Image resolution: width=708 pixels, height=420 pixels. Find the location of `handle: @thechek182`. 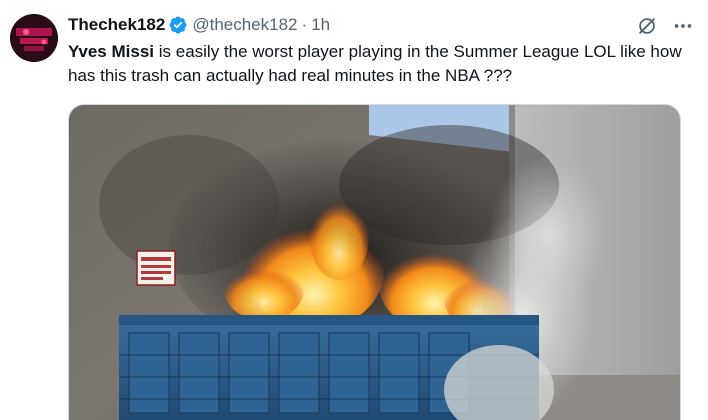

handle: @thechek182 is located at coordinates (244, 25).